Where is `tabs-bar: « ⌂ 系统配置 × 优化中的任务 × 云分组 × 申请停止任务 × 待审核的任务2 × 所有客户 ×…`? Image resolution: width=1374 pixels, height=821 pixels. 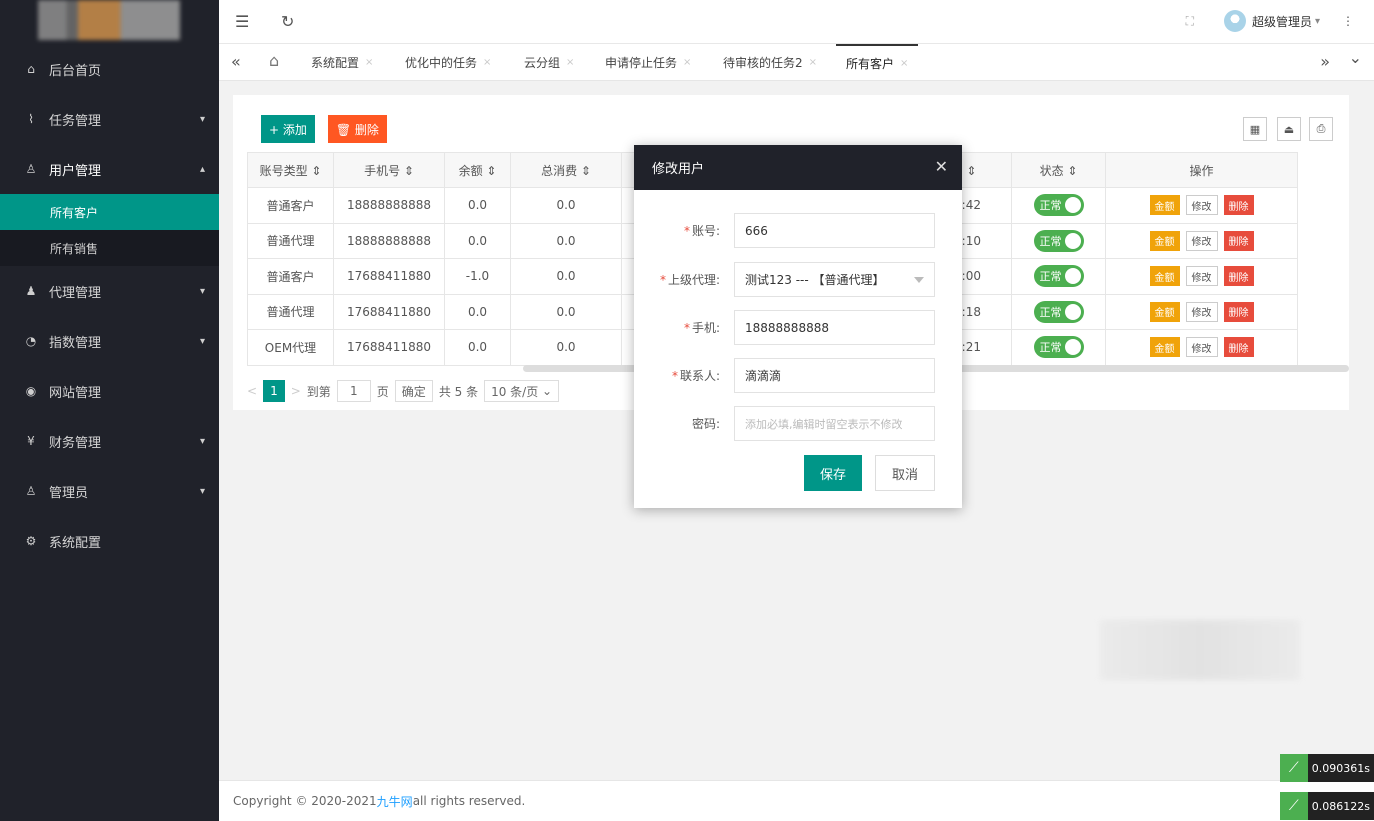 tabs-bar: « ⌂ 系统配置 × 优化中的任务 × 云分组 × 申请停止任务 × 待审核的任务2 × 所有客户 ×… is located at coordinates (796, 62).